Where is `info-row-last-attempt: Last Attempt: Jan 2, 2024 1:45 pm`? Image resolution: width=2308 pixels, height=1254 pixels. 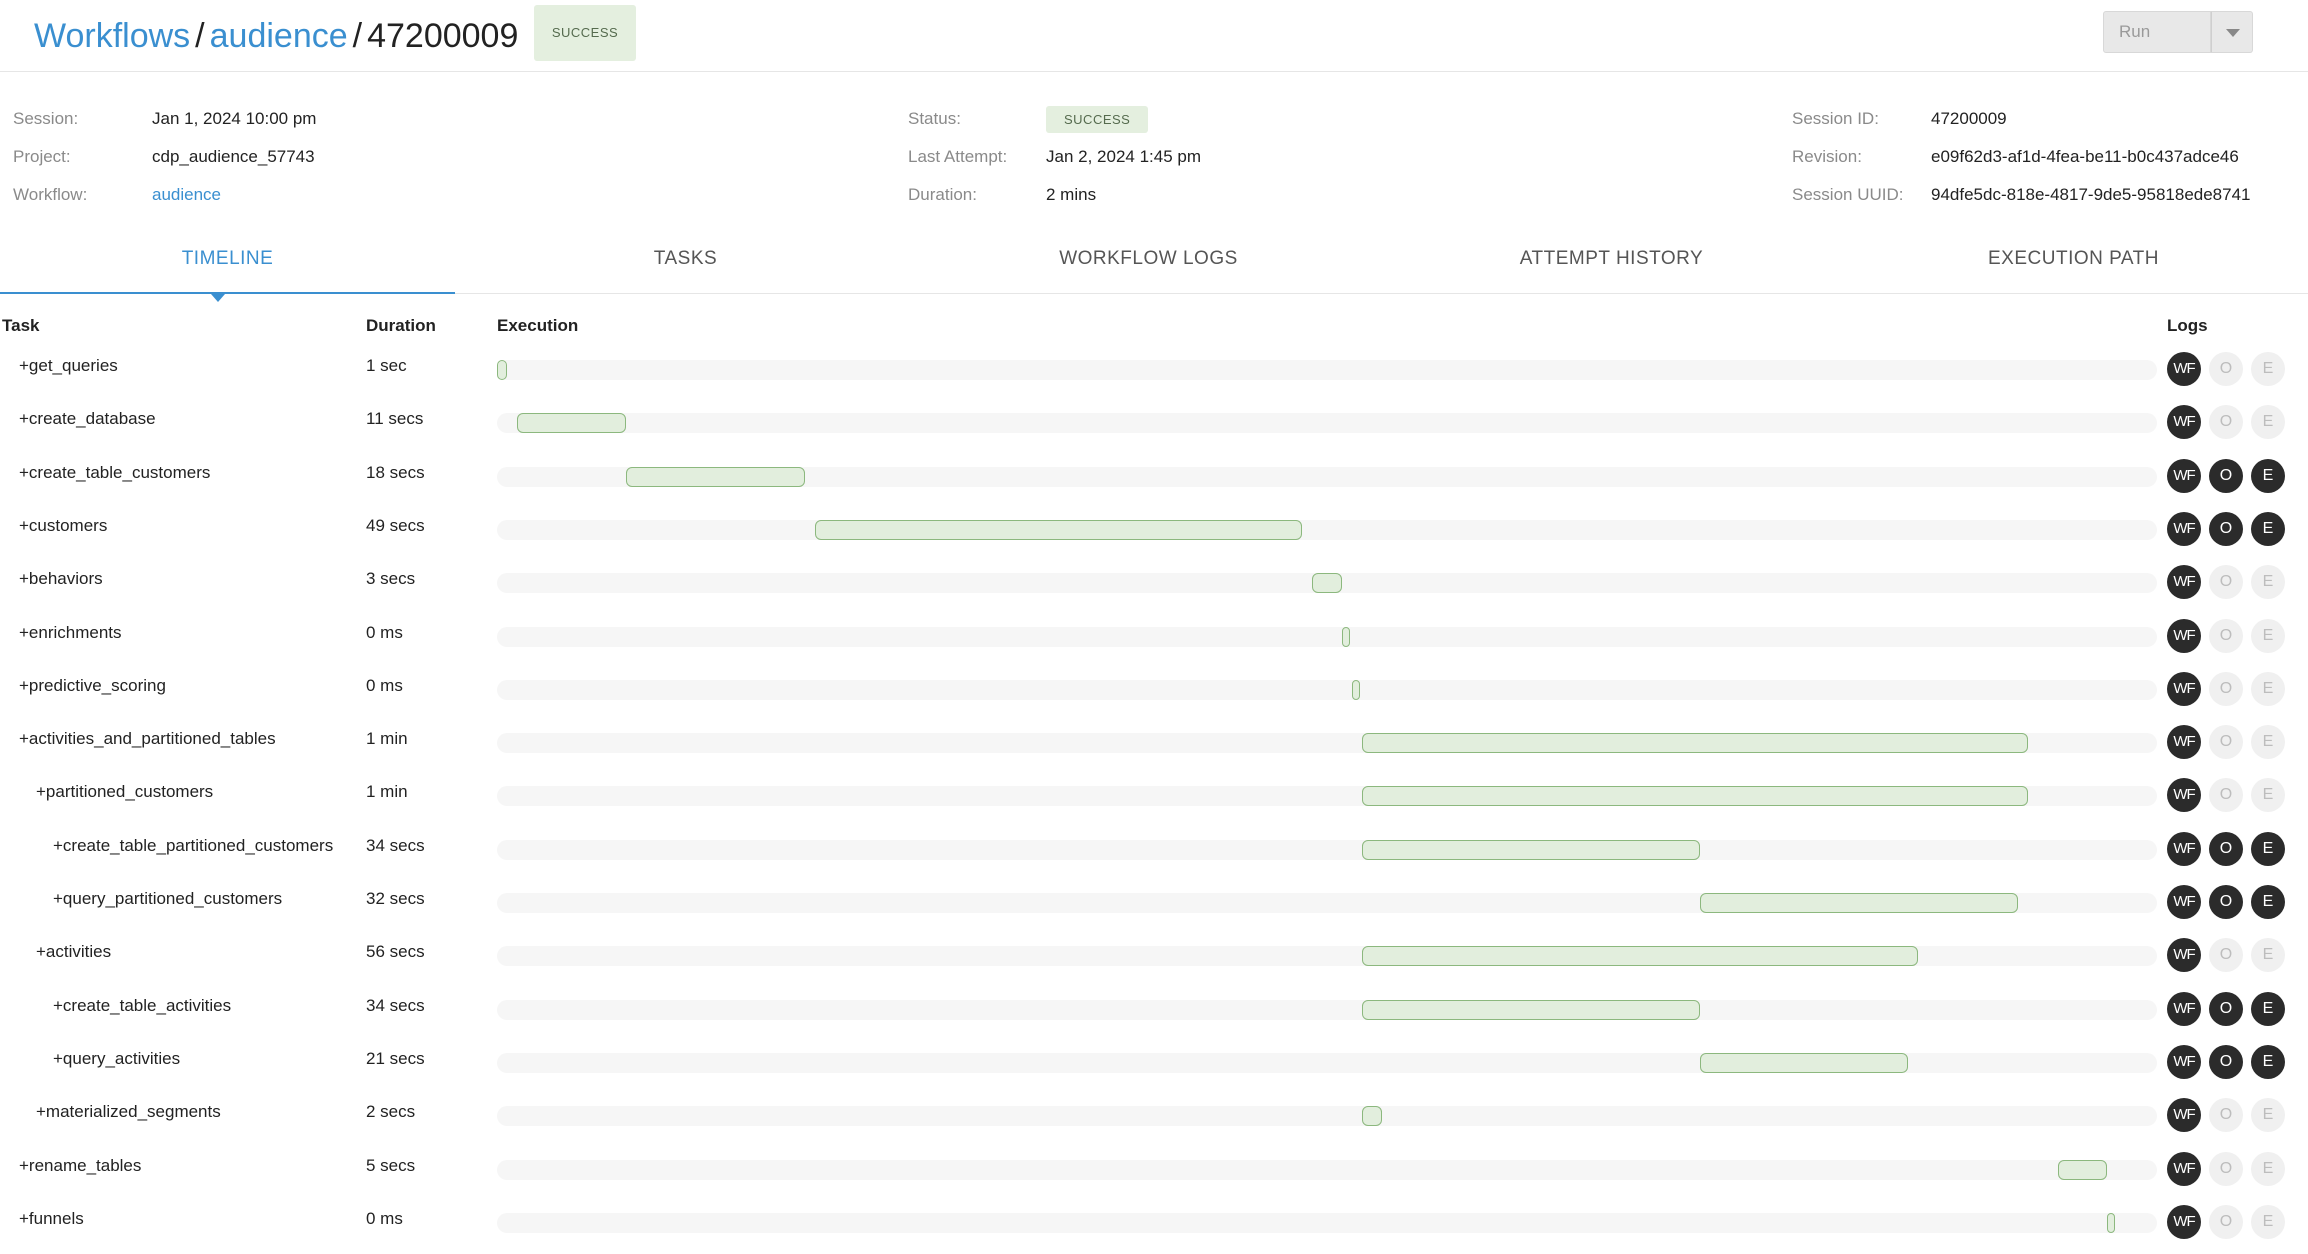 info-row-last-attempt: Last Attempt: Jan 2, 2024 1:45 pm is located at coordinates (1054, 157).